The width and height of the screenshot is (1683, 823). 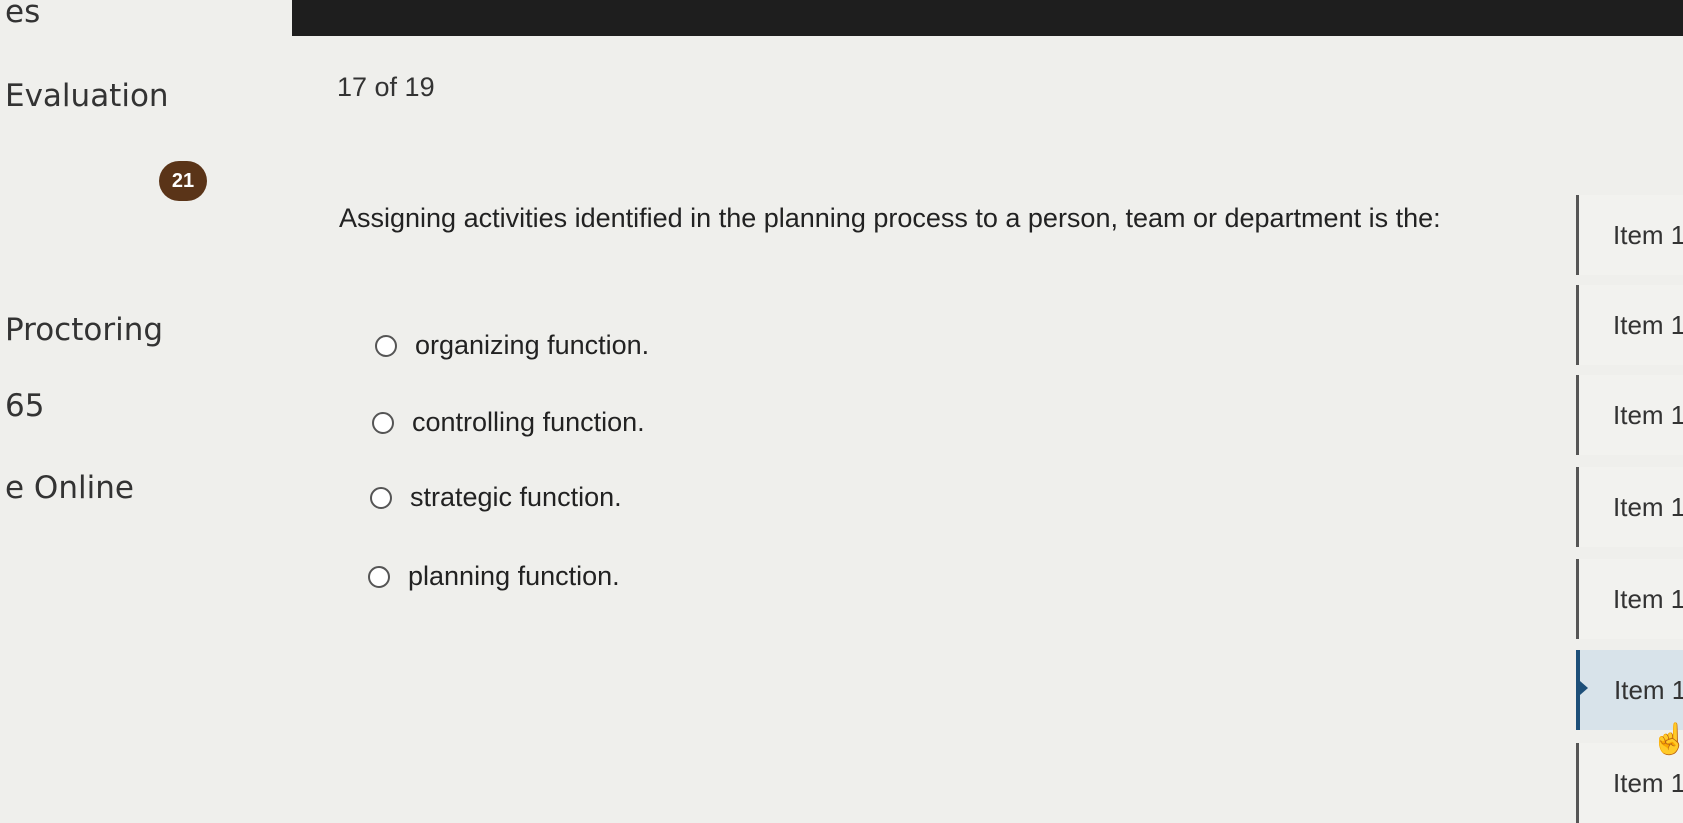 What do you see at coordinates (69, 488) in the screenshot?
I see `left-nav-item-online: e Online` at bounding box center [69, 488].